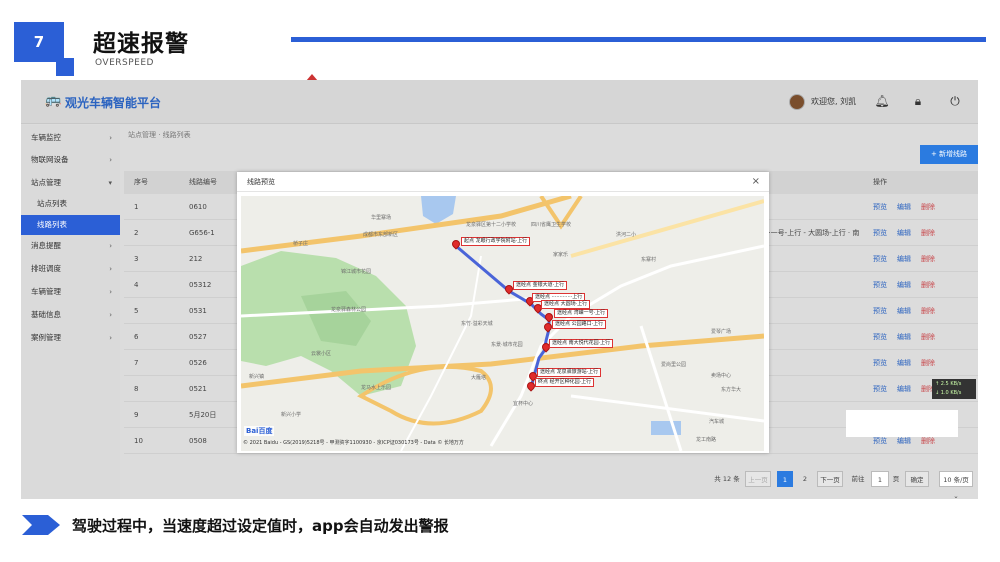 This screenshot has height=562, width=1000. I want to click on row-code: 0526, so click(198, 363).